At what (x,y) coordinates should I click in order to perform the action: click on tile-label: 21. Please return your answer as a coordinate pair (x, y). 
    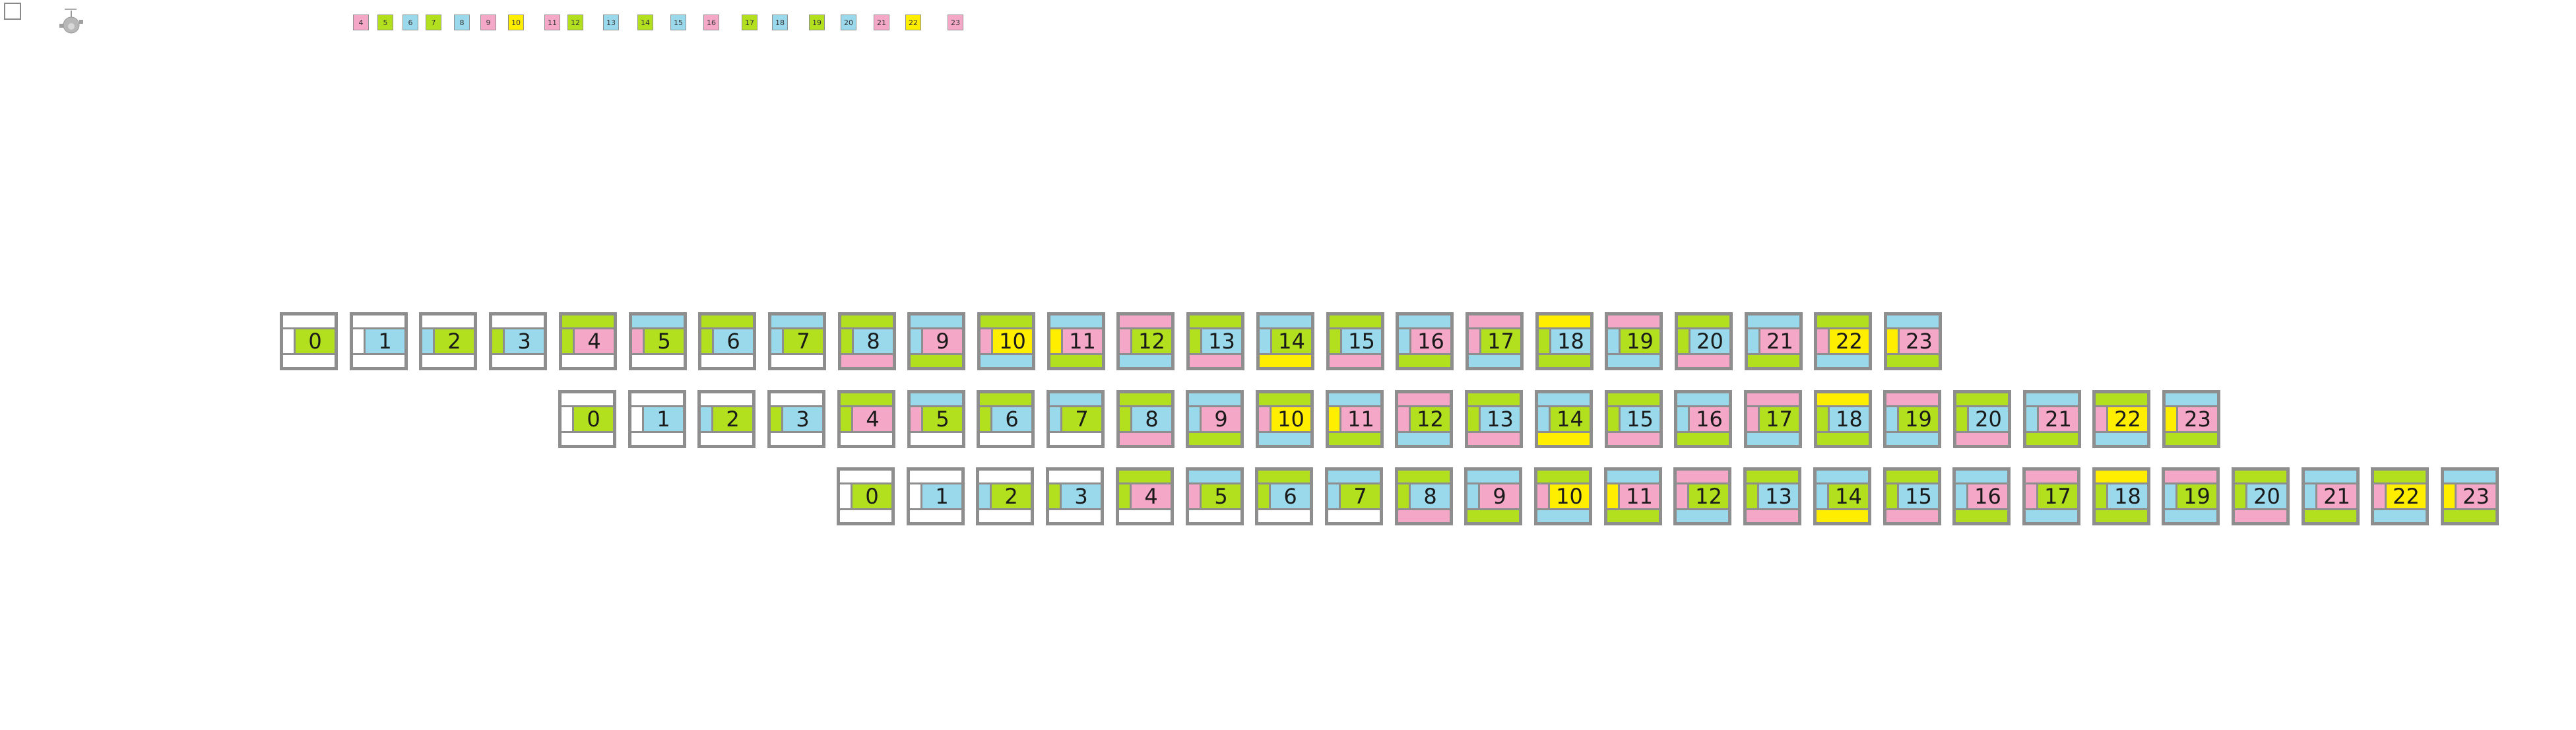
    Looking at the image, I should click on (2057, 420).